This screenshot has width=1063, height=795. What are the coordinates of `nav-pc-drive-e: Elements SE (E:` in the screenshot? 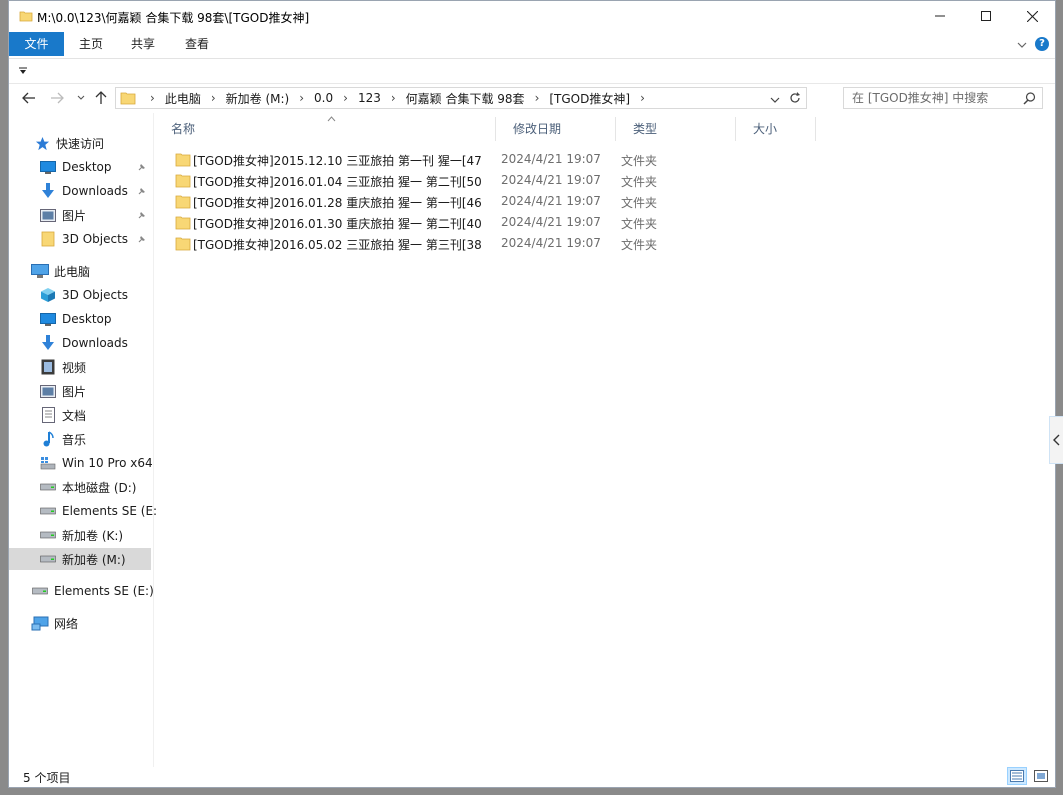 It's located at (98, 511).